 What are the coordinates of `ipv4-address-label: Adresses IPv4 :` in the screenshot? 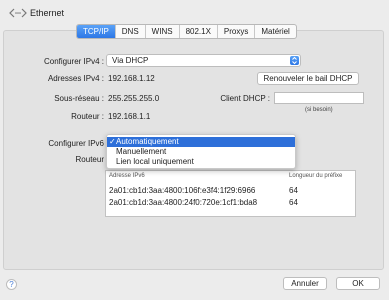 It's located at (75, 78).